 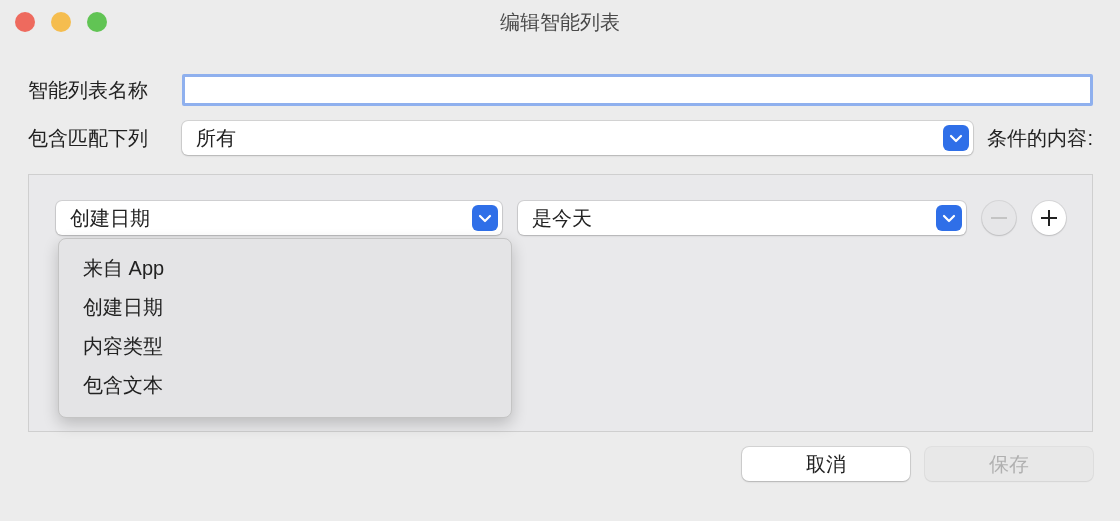 What do you see at coordinates (97, 22) in the screenshot?
I see `zoom-button` at bounding box center [97, 22].